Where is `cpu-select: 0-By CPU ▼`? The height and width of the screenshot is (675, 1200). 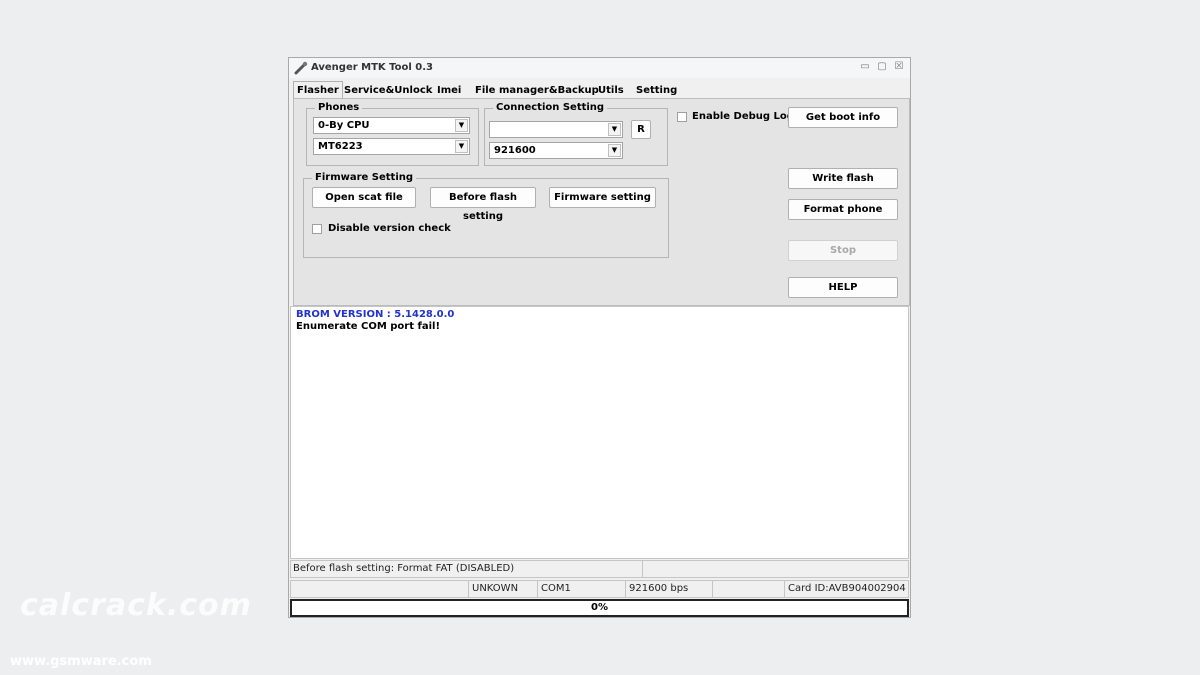 cpu-select: 0-By CPU ▼ is located at coordinates (391, 125).